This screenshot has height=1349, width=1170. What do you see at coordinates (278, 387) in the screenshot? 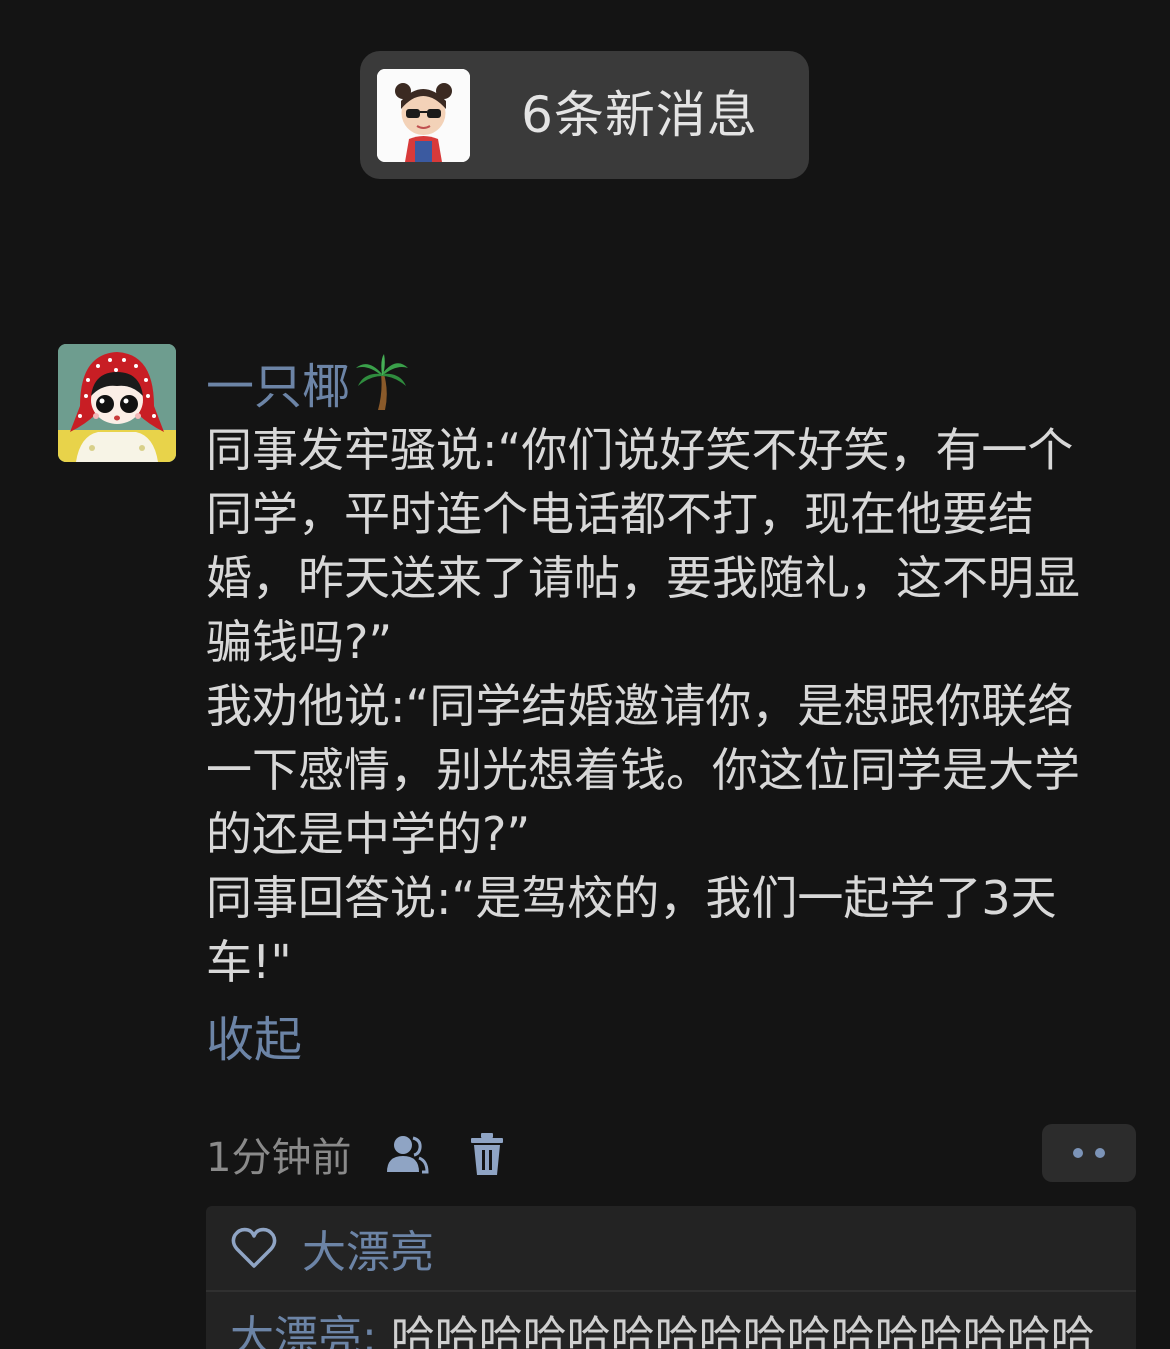
I see `author-name-text: 一只椰` at bounding box center [278, 387].